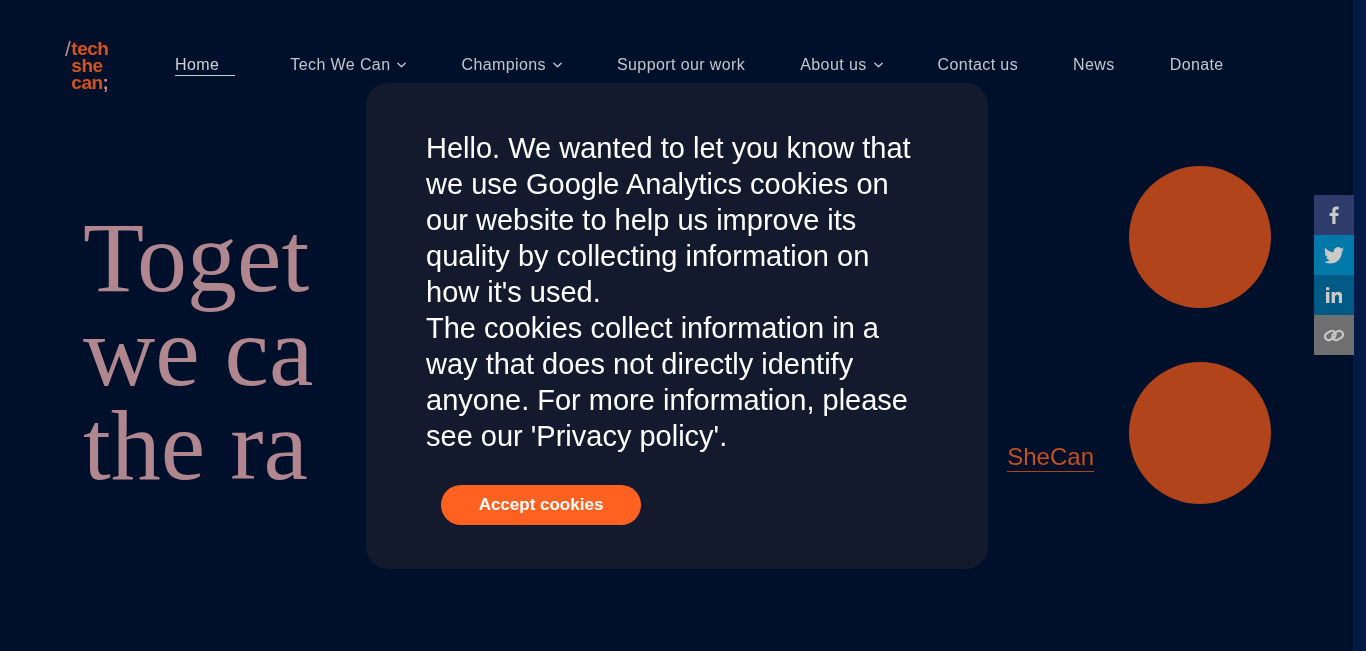  I want to click on linkedin-icon, so click(1334, 295).